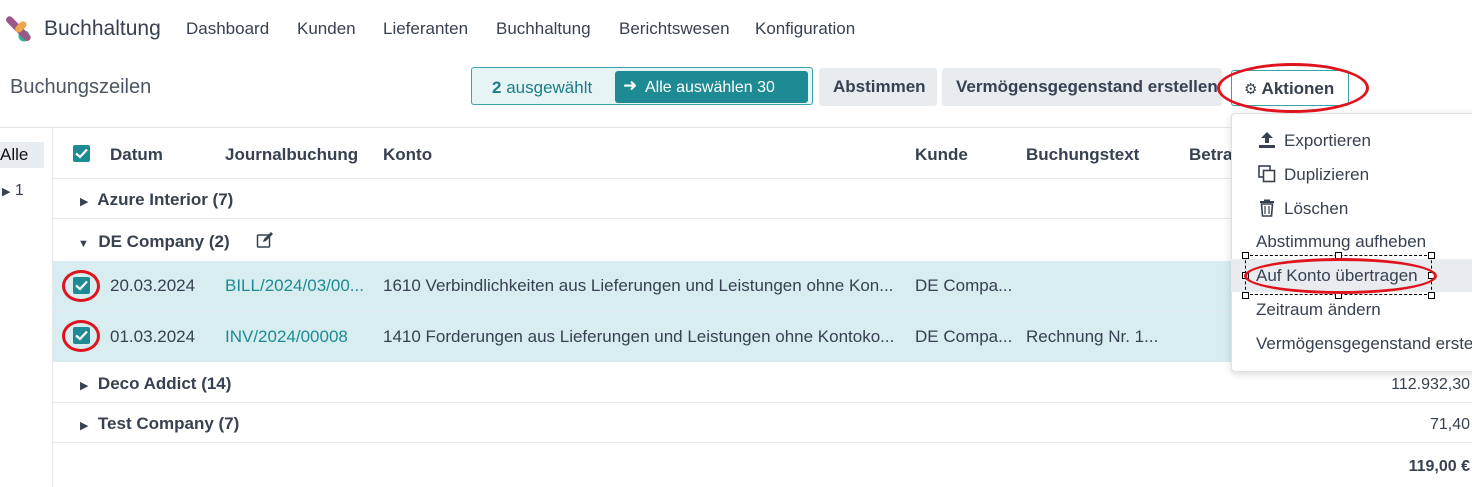 This screenshot has width=1472, height=487. Describe the element at coordinates (155, 384) in the screenshot. I see `group-row: ▶ Deco Addict (14)` at that location.